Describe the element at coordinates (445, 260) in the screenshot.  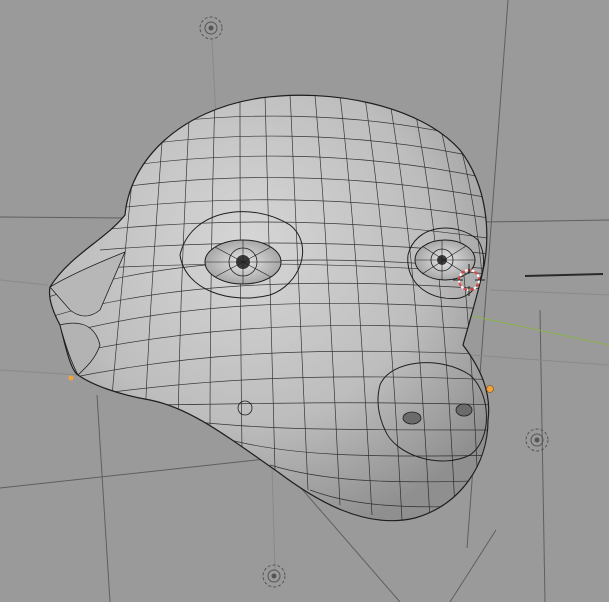
I see `right-eye` at that location.